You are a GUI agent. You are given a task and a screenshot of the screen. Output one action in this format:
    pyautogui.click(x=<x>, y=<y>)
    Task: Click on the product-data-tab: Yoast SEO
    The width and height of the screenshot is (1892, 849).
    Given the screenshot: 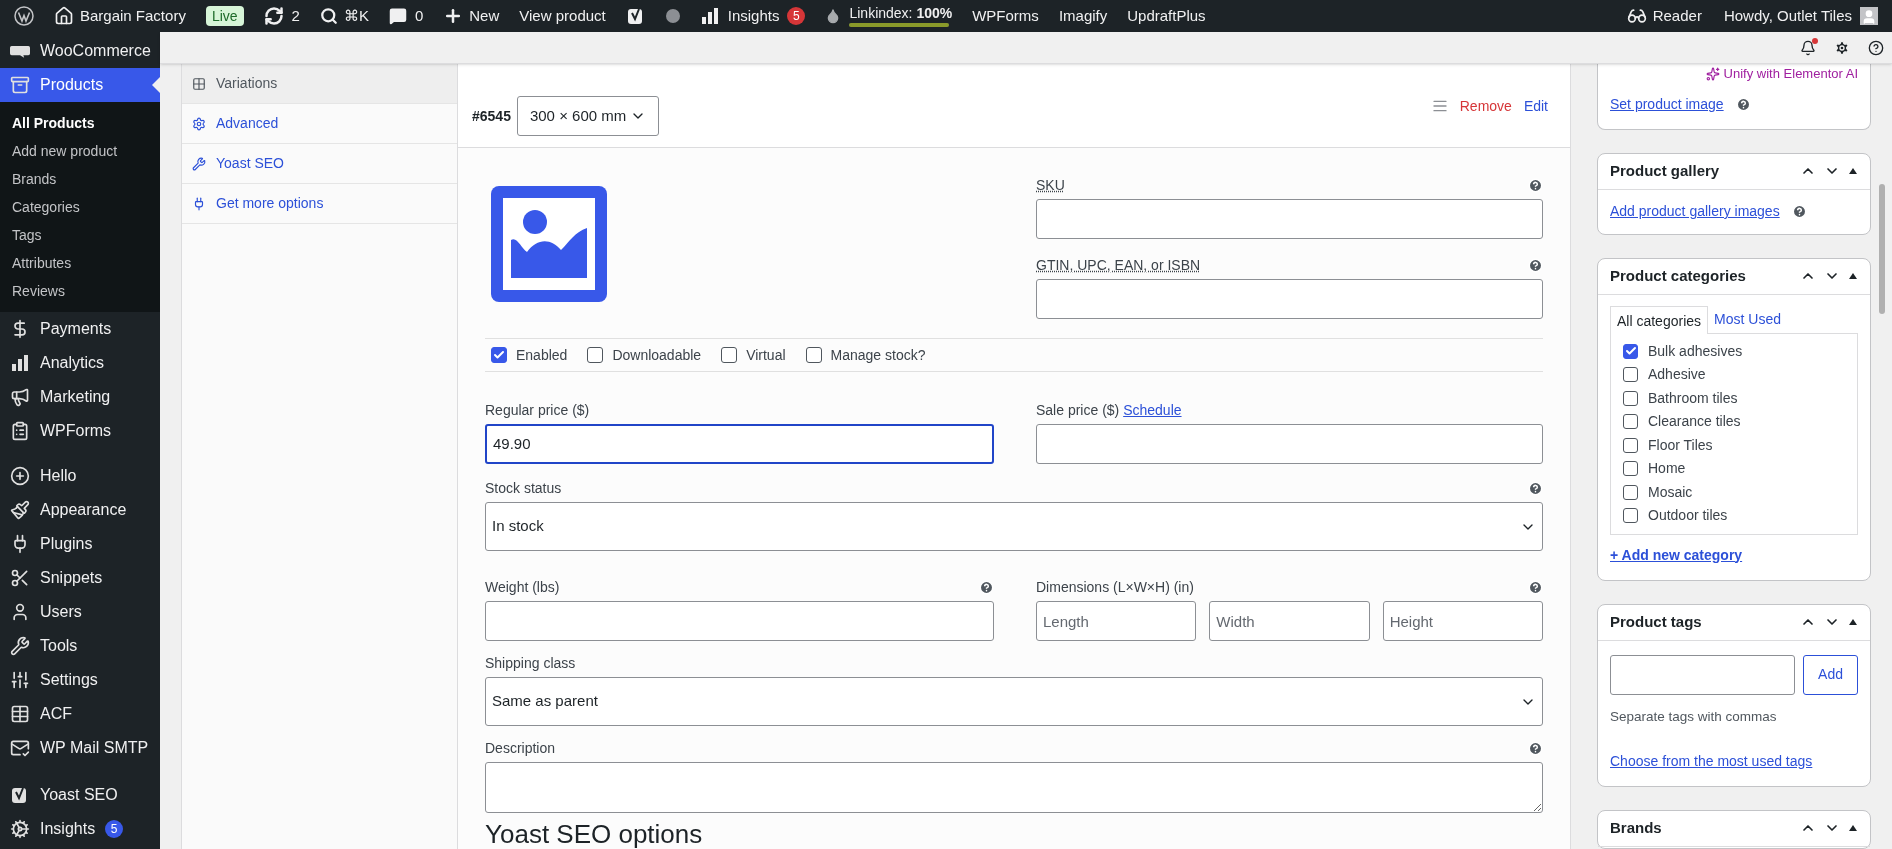 What is the action you would take?
    pyautogui.click(x=319, y=164)
    